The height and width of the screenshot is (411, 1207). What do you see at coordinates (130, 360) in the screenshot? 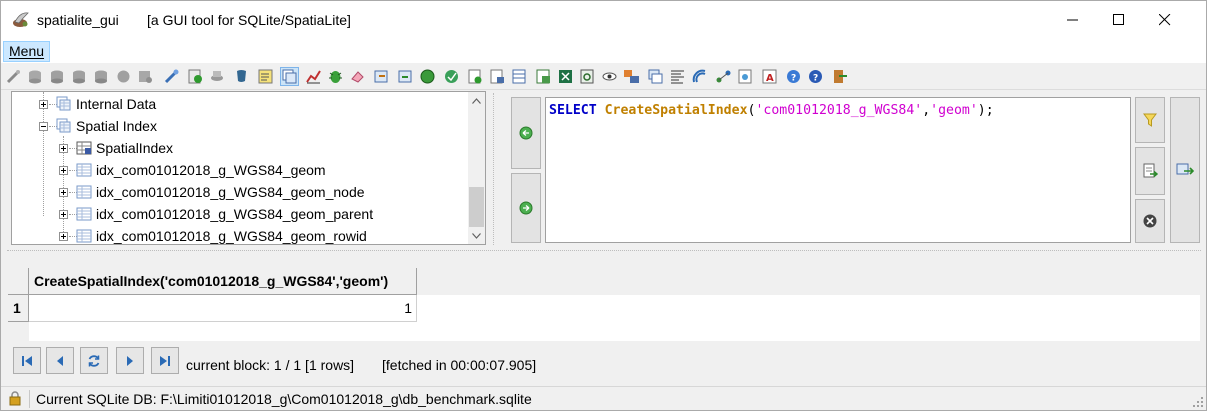
I see `next-block-button` at bounding box center [130, 360].